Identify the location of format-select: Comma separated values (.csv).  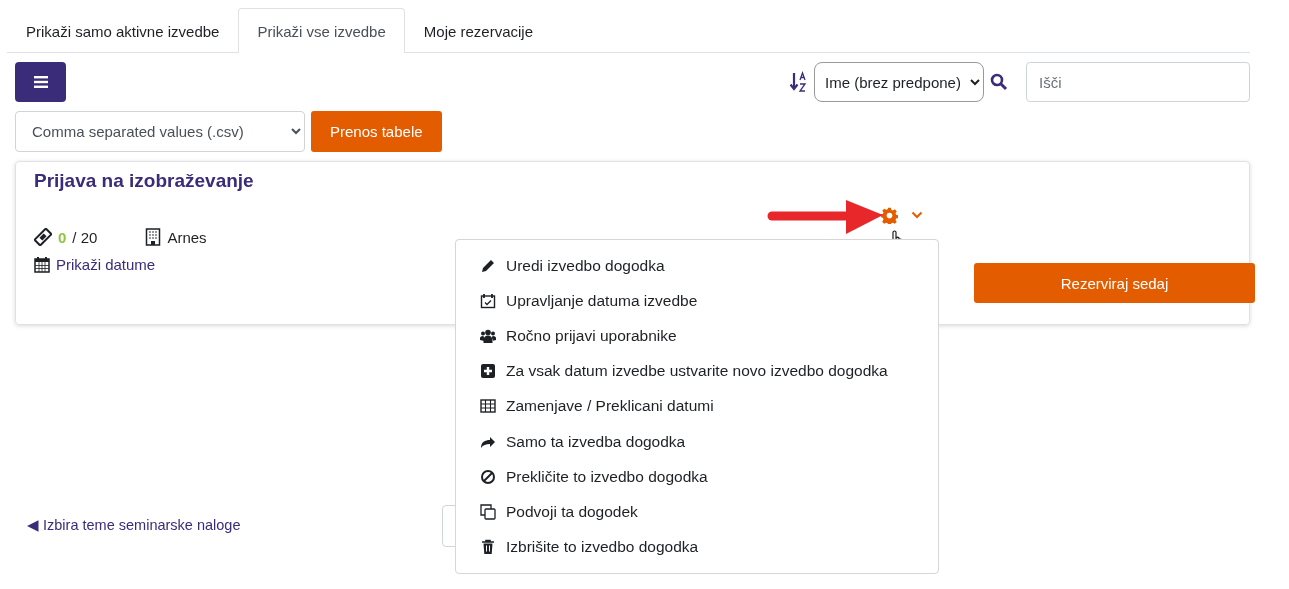
(160, 131).